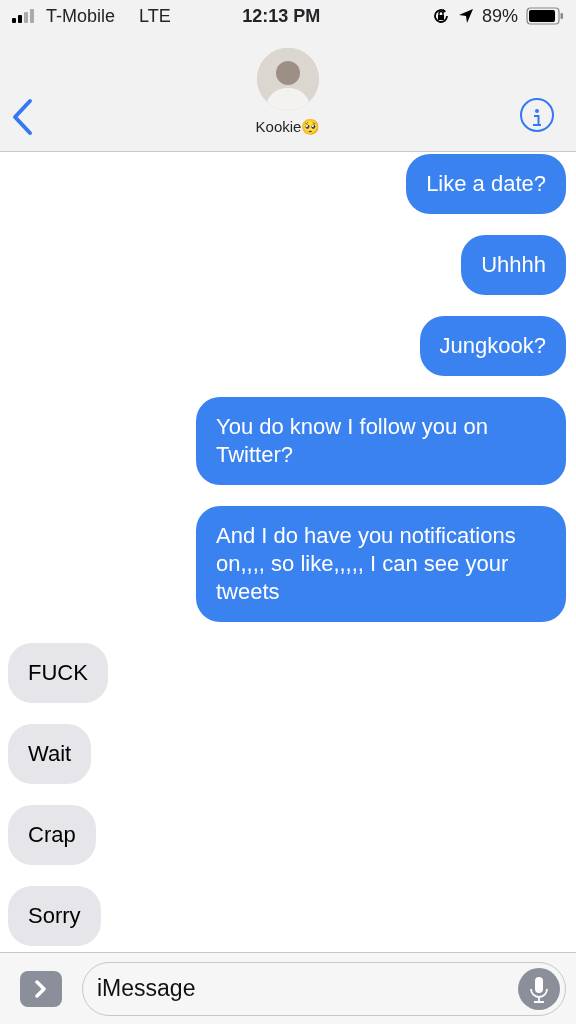 Image resolution: width=576 pixels, height=1024 pixels. Describe the element at coordinates (545, 16) in the screenshot. I see `battery-icon` at that location.